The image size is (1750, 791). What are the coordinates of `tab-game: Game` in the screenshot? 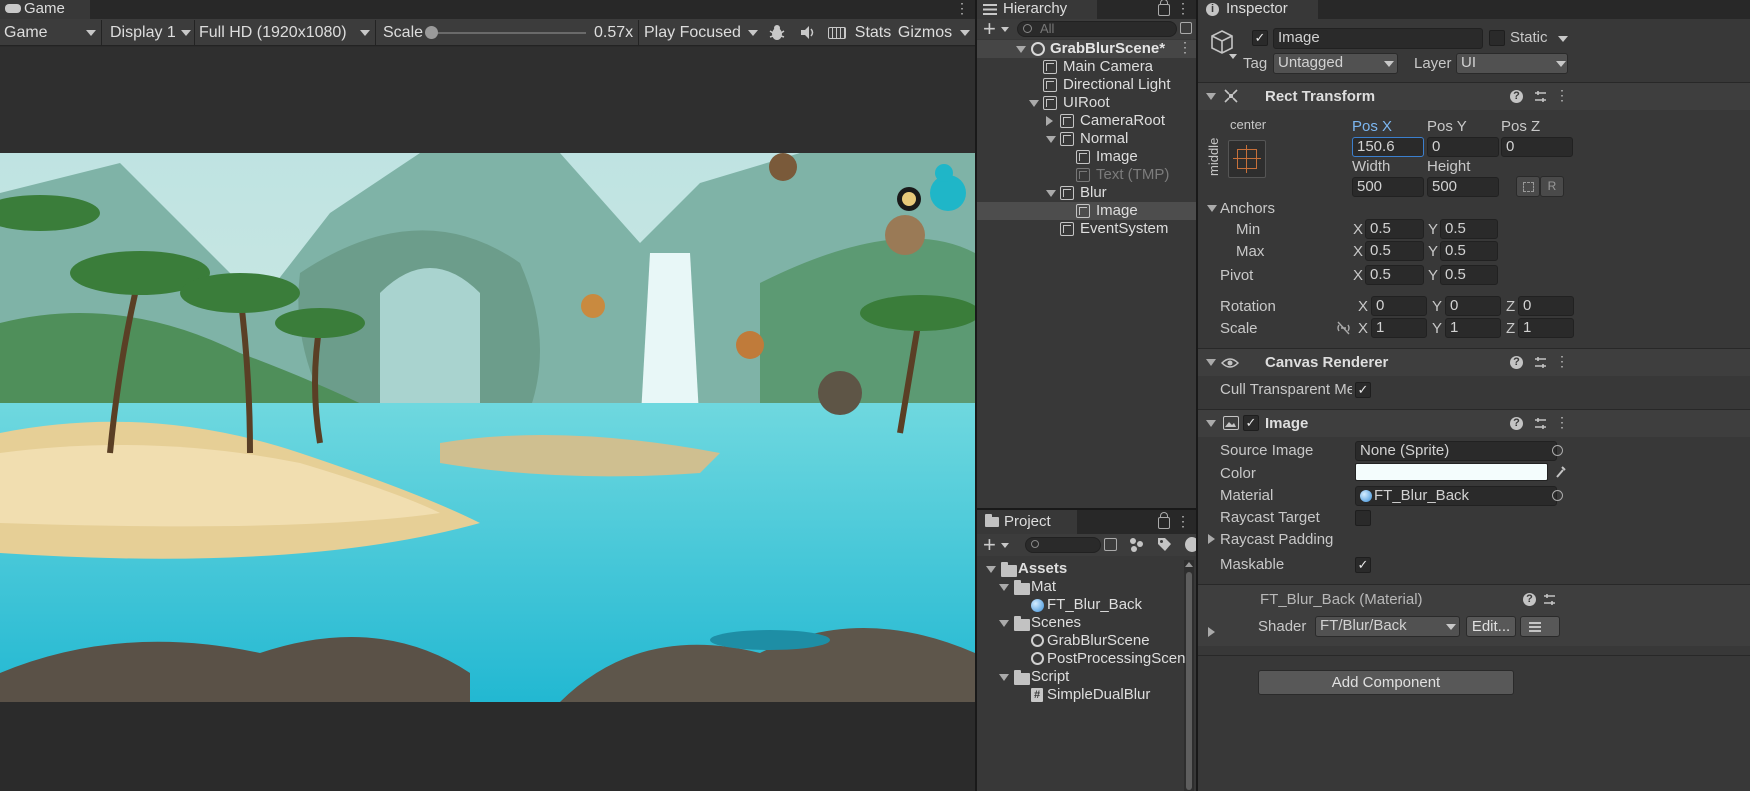 It's located at (45, 9).